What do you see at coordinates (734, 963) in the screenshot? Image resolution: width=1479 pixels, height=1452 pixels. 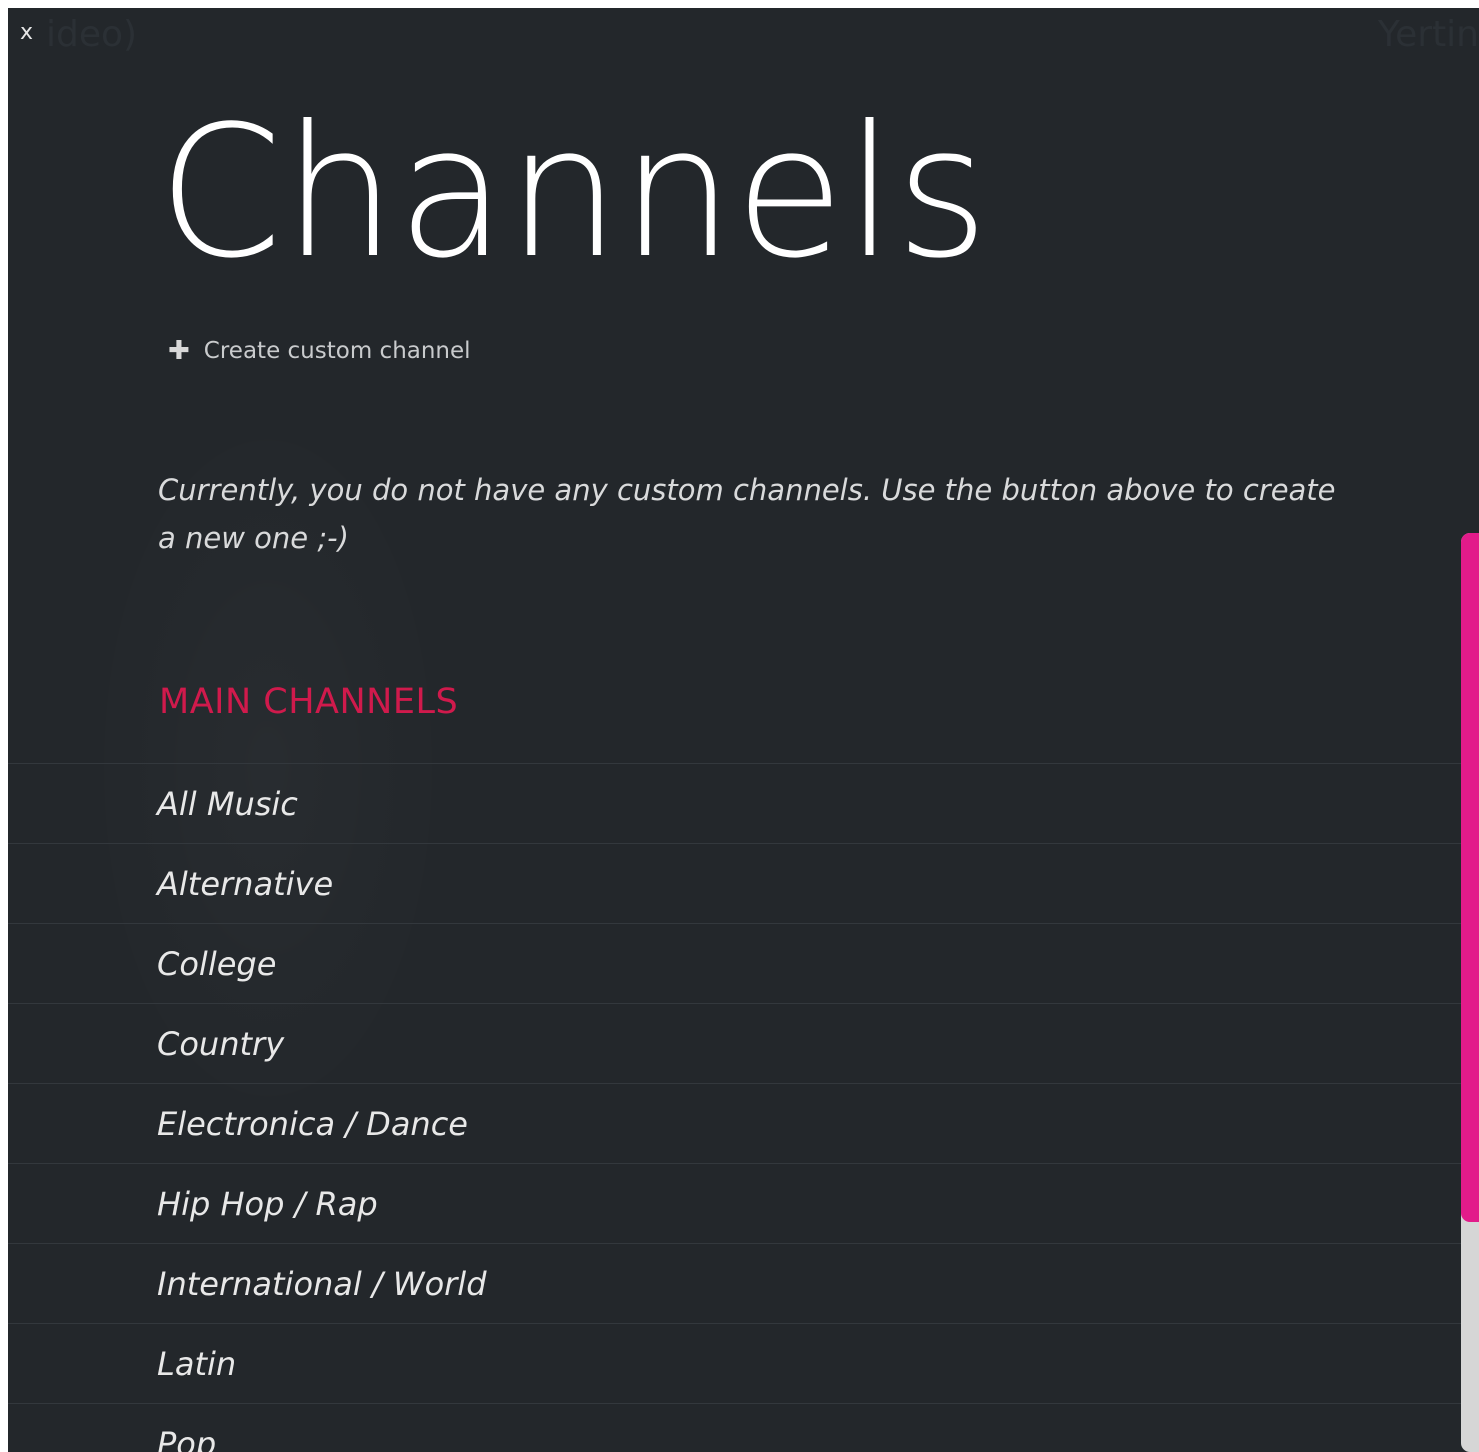 I see `channel-item-college: College` at bounding box center [734, 963].